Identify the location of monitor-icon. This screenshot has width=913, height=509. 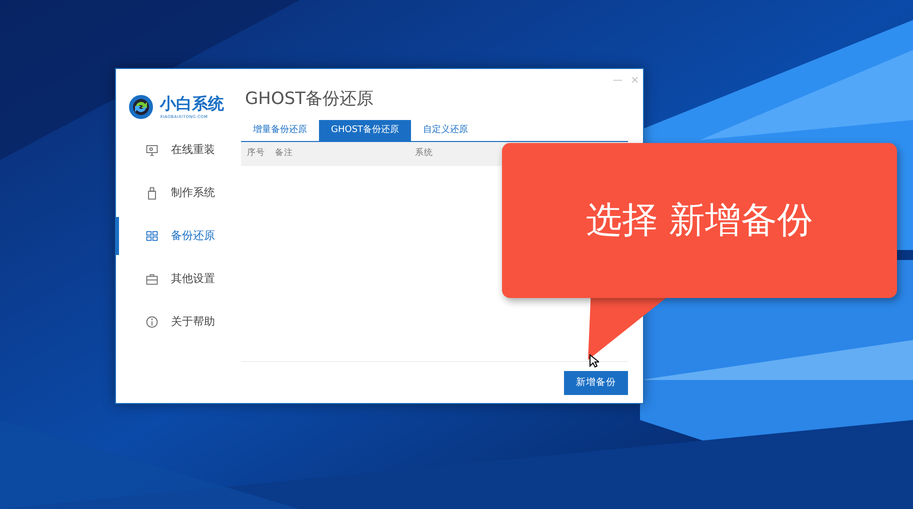
(152, 150).